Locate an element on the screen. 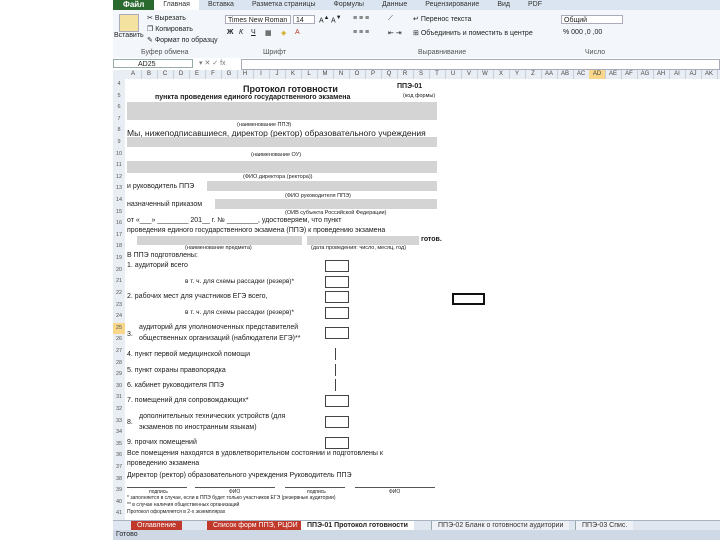  column-header: AJ is located at coordinates (693, 74).